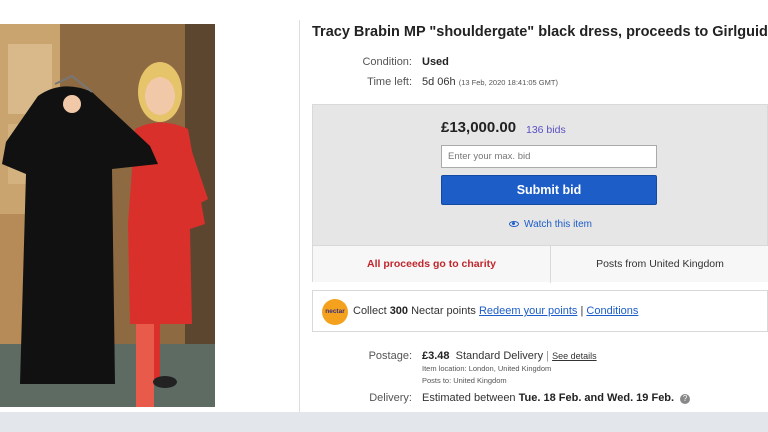 This screenshot has height=432, width=768. Describe the element at coordinates (399, 311) in the screenshot. I see `nectar-points: 300` at that location.